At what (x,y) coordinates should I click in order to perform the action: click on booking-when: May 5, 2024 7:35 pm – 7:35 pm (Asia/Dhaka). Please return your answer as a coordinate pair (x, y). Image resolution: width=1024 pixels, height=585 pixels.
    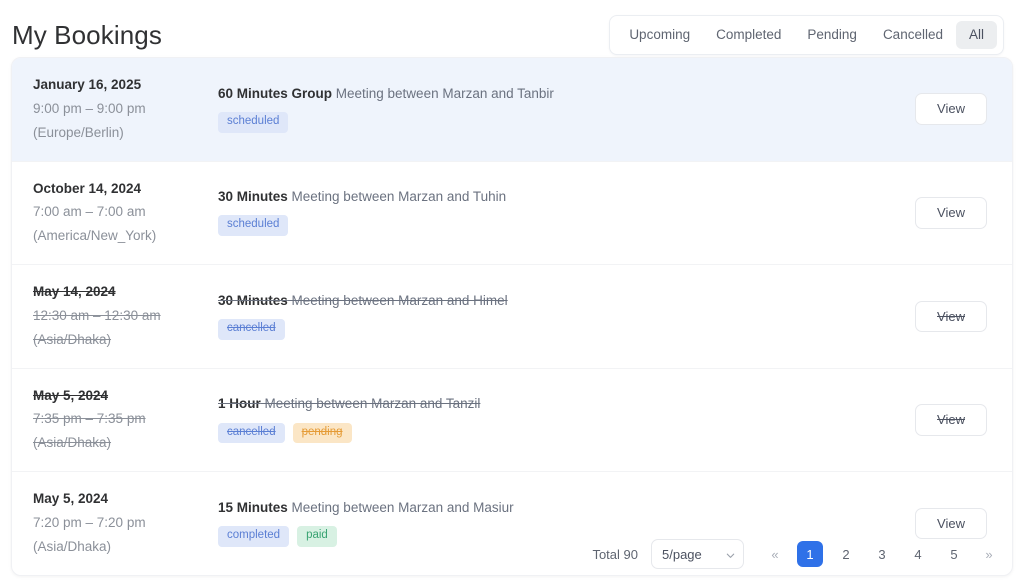
    Looking at the image, I should click on (125, 419).